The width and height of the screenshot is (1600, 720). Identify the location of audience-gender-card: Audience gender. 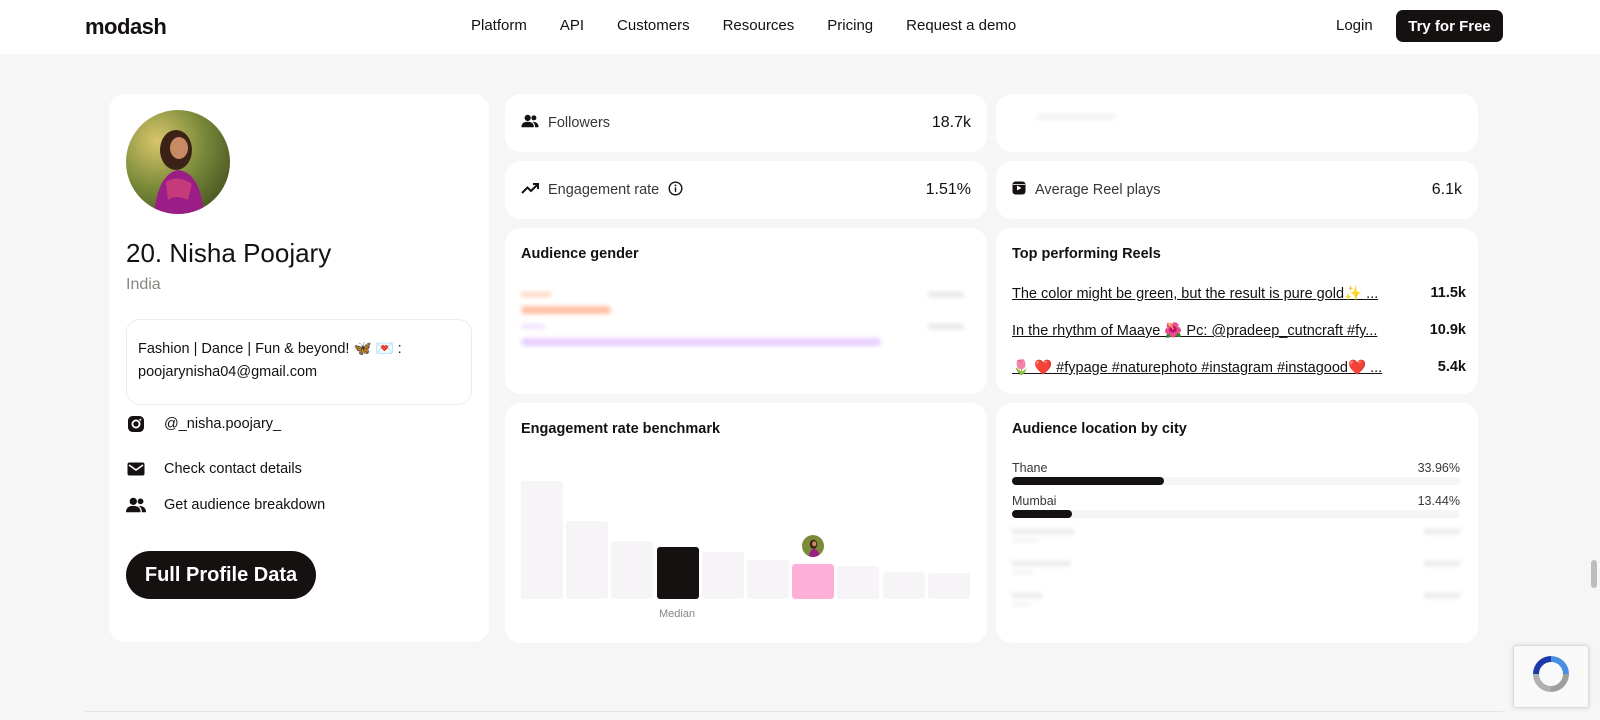
(746, 311).